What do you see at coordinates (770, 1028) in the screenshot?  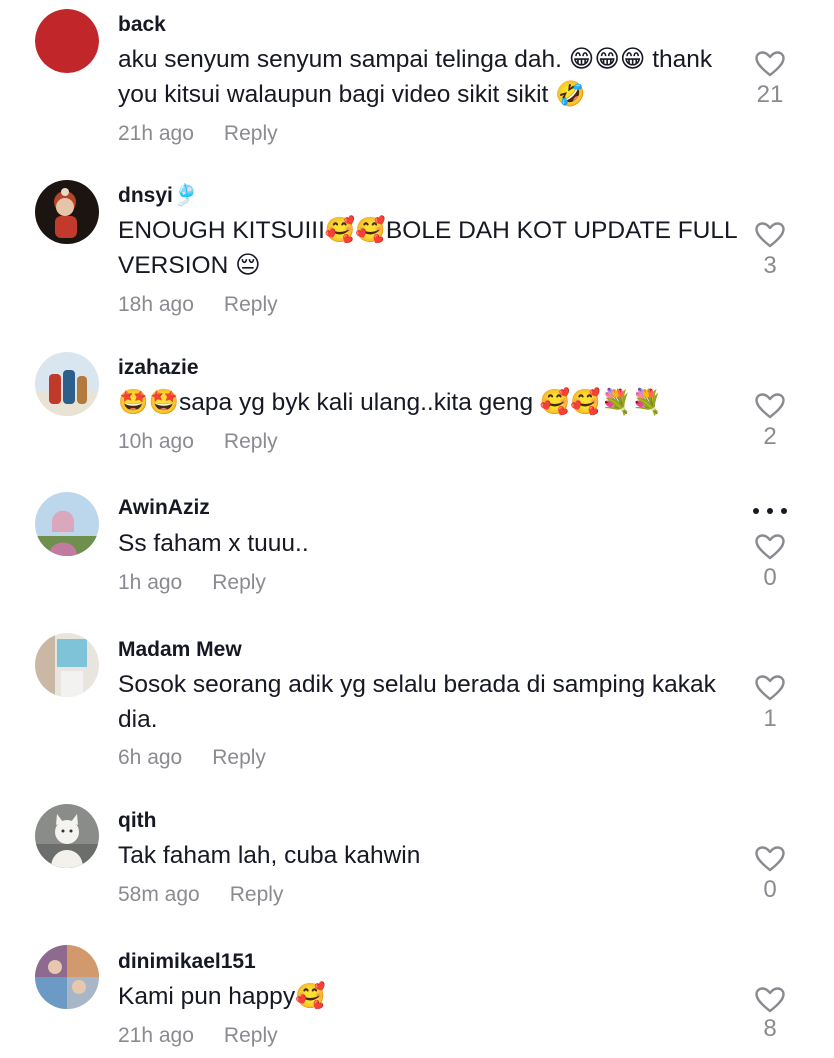 I see `like-count: 8` at bounding box center [770, 1028].